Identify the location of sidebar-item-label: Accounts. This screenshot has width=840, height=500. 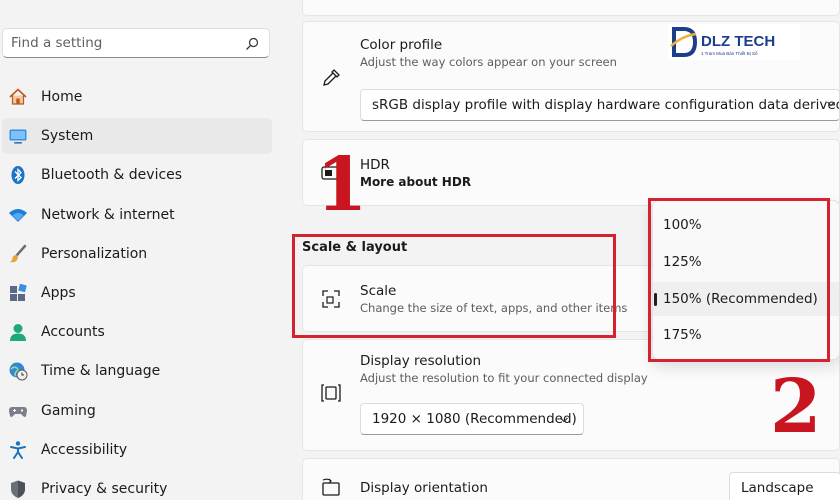
(73, 332).